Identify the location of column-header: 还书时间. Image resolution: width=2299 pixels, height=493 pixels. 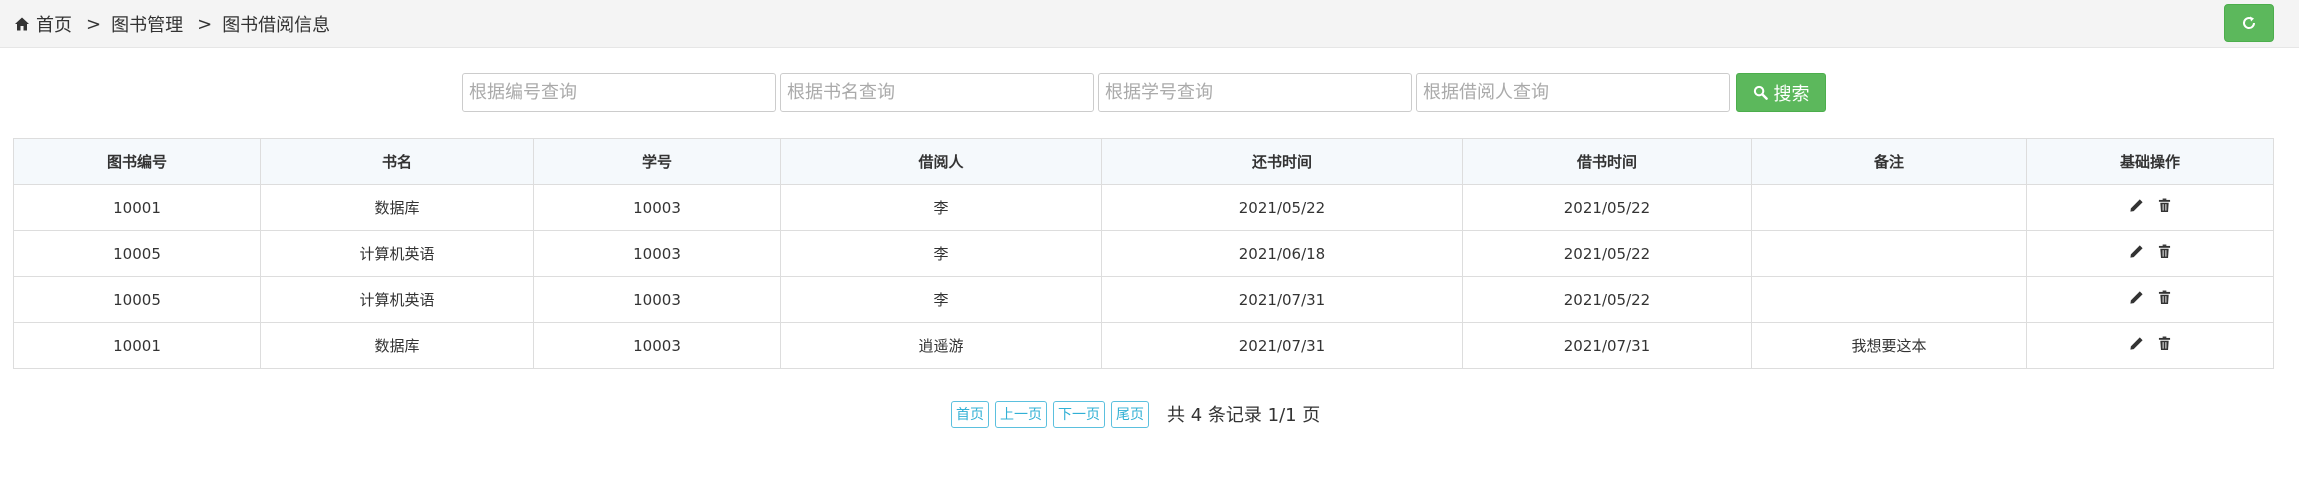
(1282, 161).